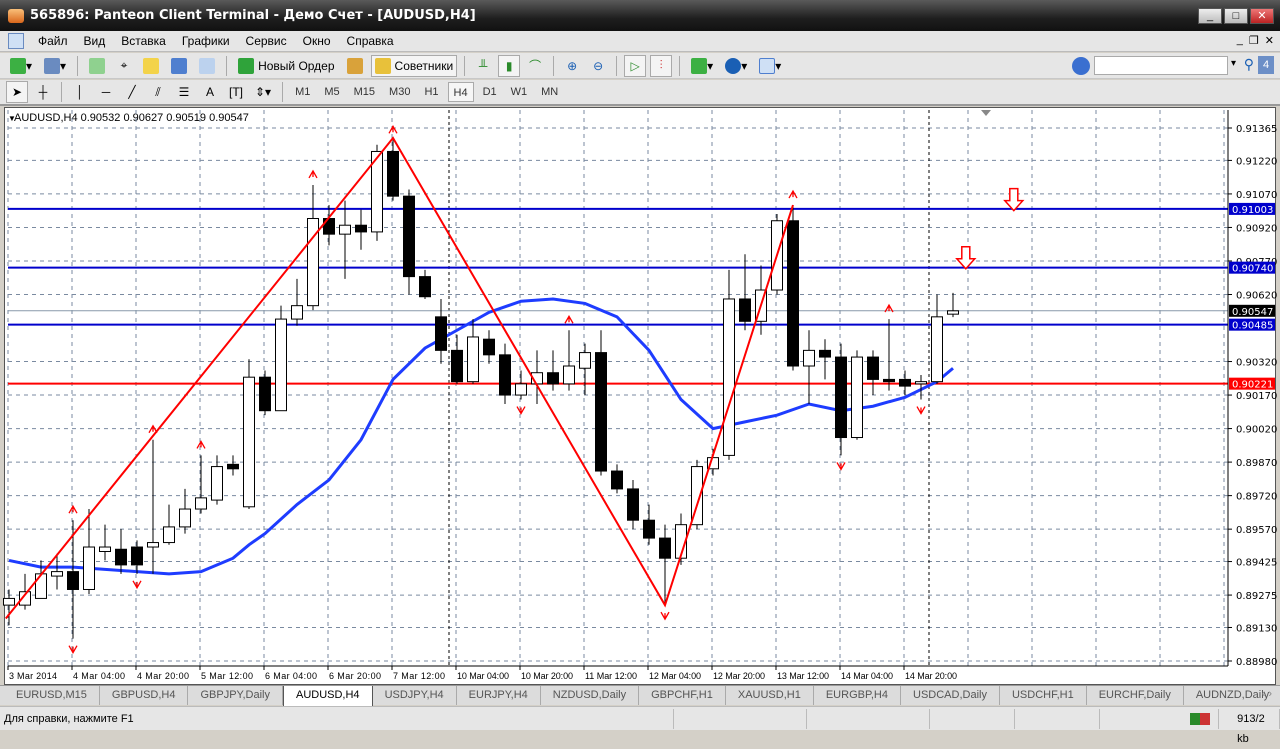 Image resolution: width=1280 pixels, height=749 pixels. I want to click on navigator-button, so click(151, 66).